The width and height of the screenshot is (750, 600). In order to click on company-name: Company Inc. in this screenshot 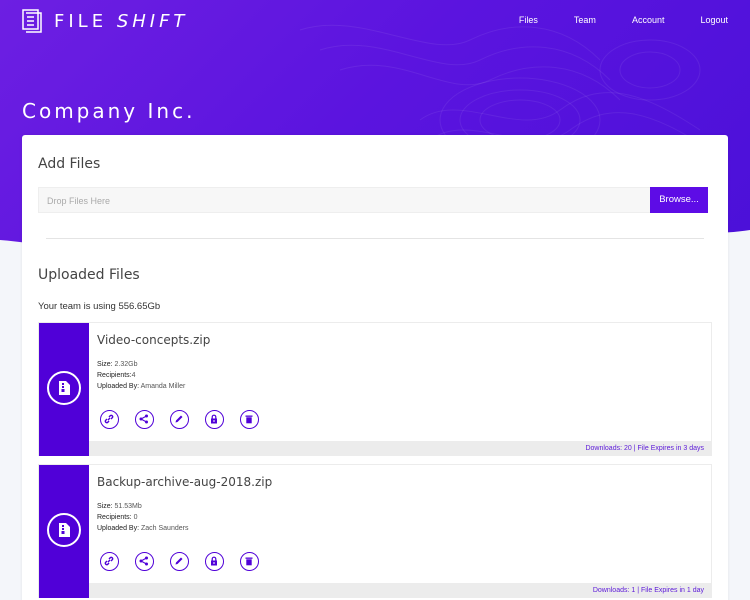, I will do `click(109, 111)`.